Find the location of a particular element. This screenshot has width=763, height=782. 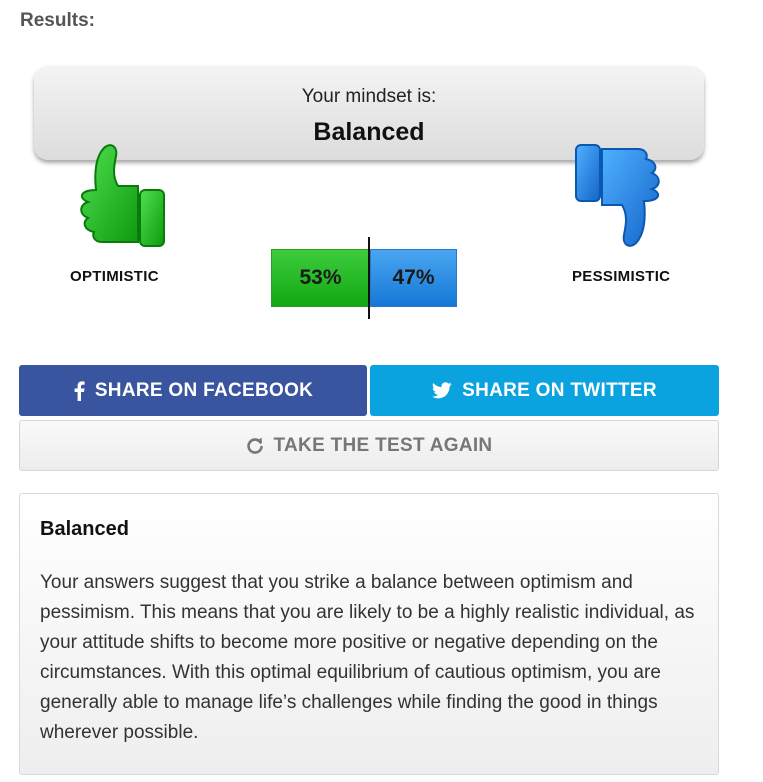

retake-test-button: TAKE THE TEST AGAIN is located at coordinates (369, 445).